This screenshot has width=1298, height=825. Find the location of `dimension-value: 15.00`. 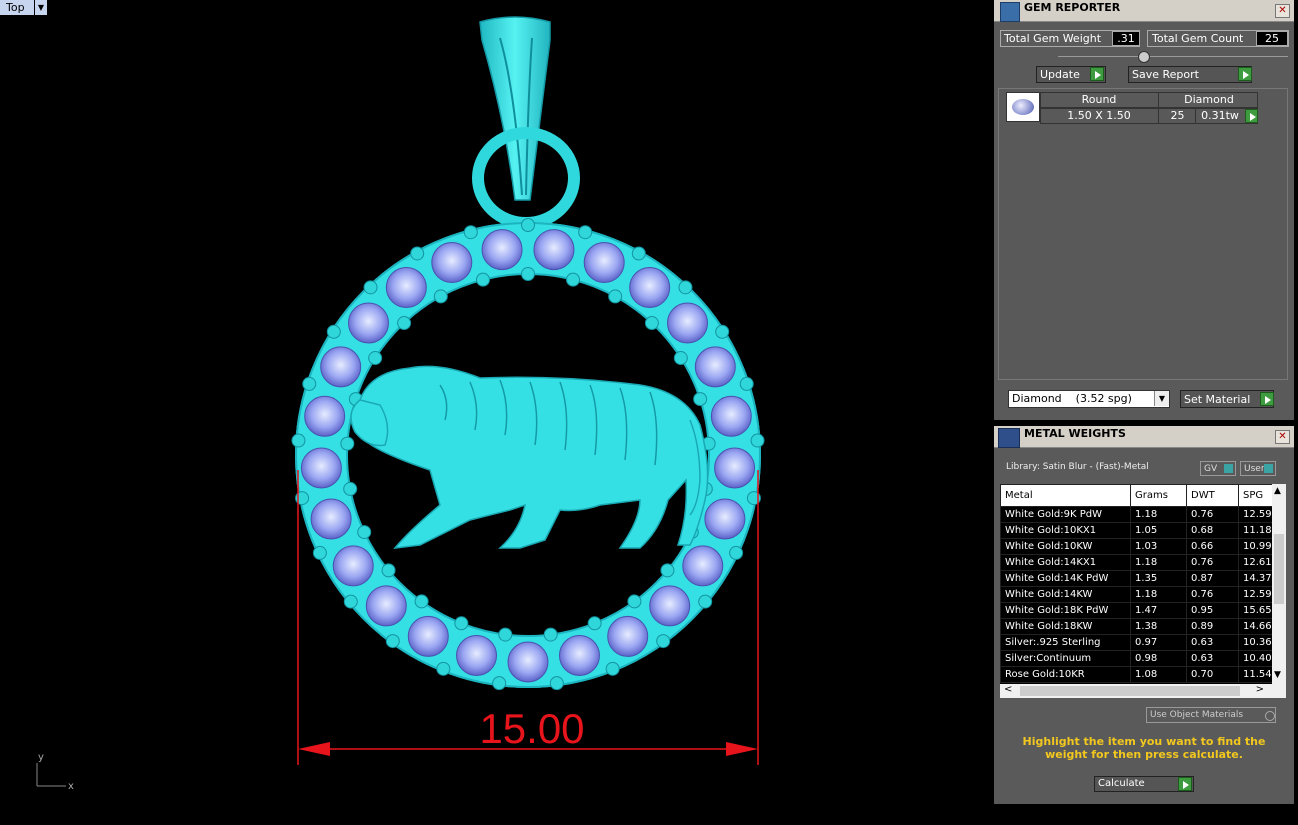

dimension-value: 15.00 is located at coordinates (531, 728).